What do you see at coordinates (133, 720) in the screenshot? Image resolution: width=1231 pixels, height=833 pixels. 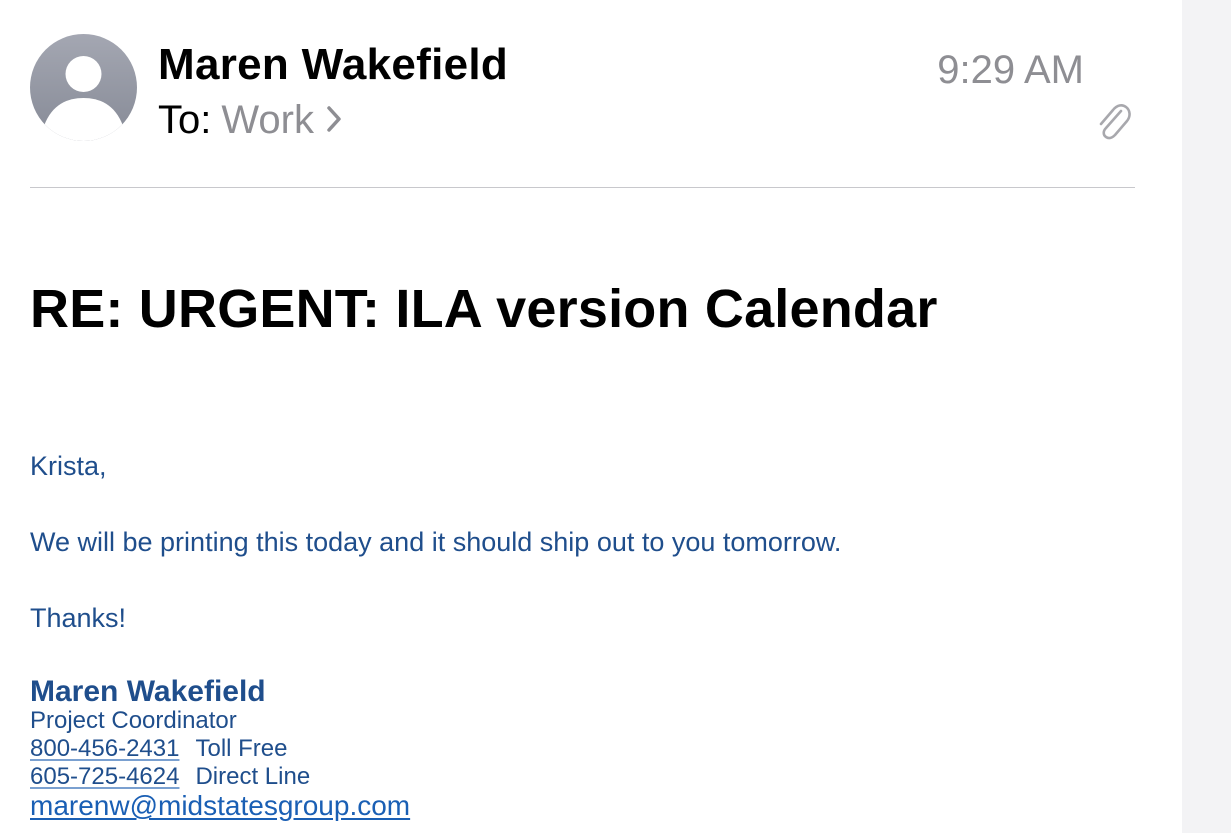 I see `signature-title: Project Coordinator` at bounding box center [133, 720].